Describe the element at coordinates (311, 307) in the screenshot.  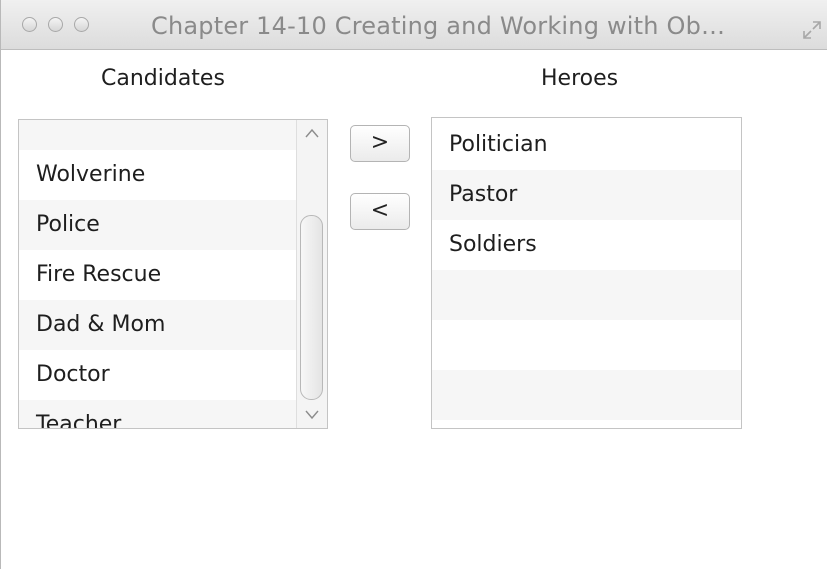
I see `scroll-thumb` at that location.